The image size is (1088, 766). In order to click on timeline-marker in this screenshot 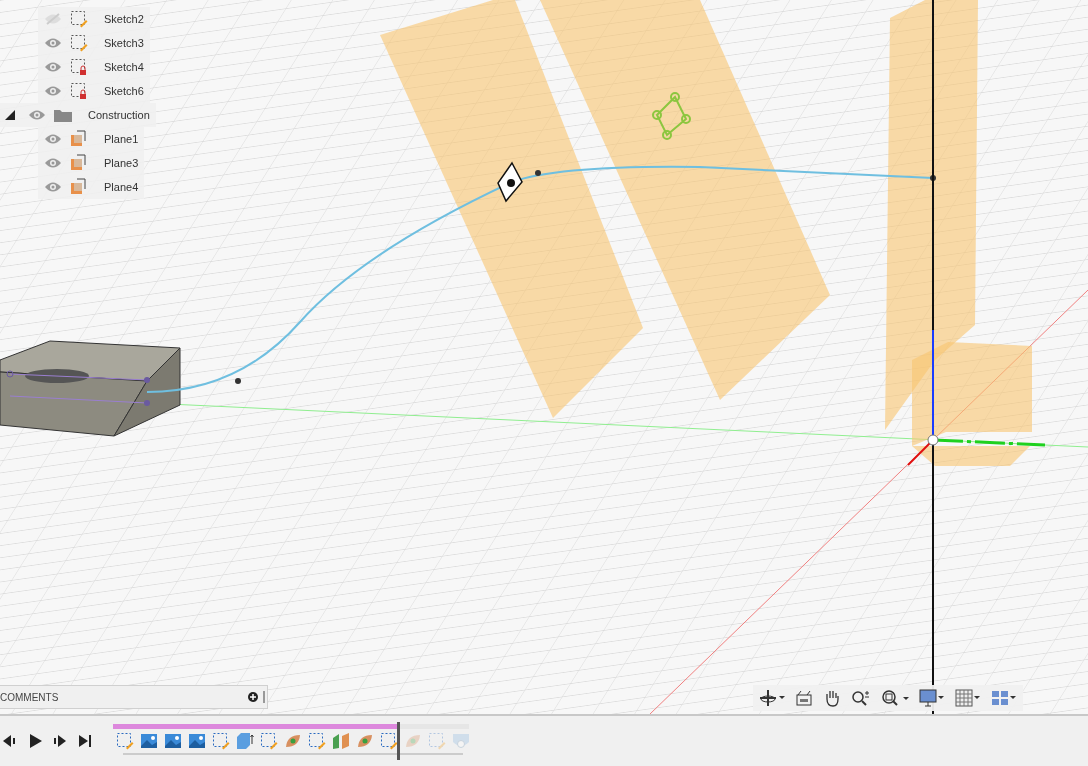, I will do `click(398, 741)`.